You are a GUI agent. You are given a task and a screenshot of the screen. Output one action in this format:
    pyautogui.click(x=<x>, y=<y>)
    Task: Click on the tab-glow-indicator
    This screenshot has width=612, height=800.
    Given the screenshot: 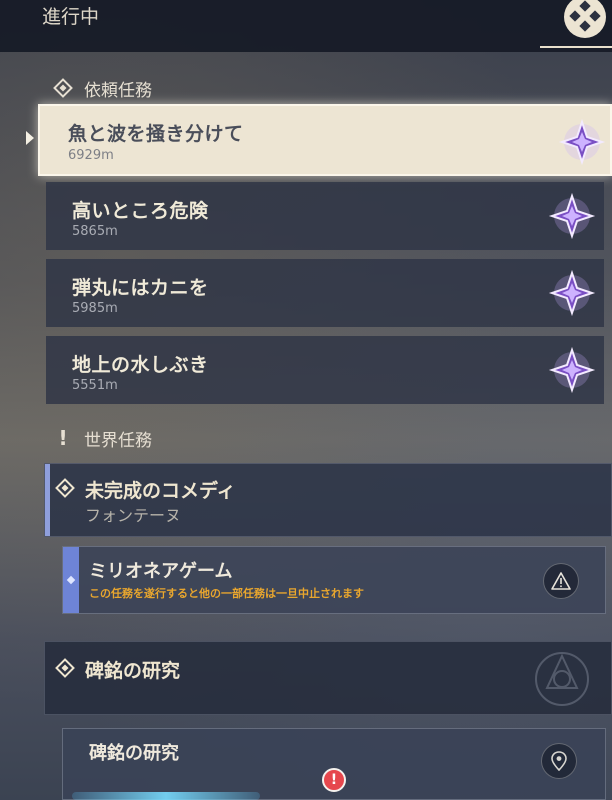 What is the action you would take?
    pyautogui.click(x=166, y=796)
    